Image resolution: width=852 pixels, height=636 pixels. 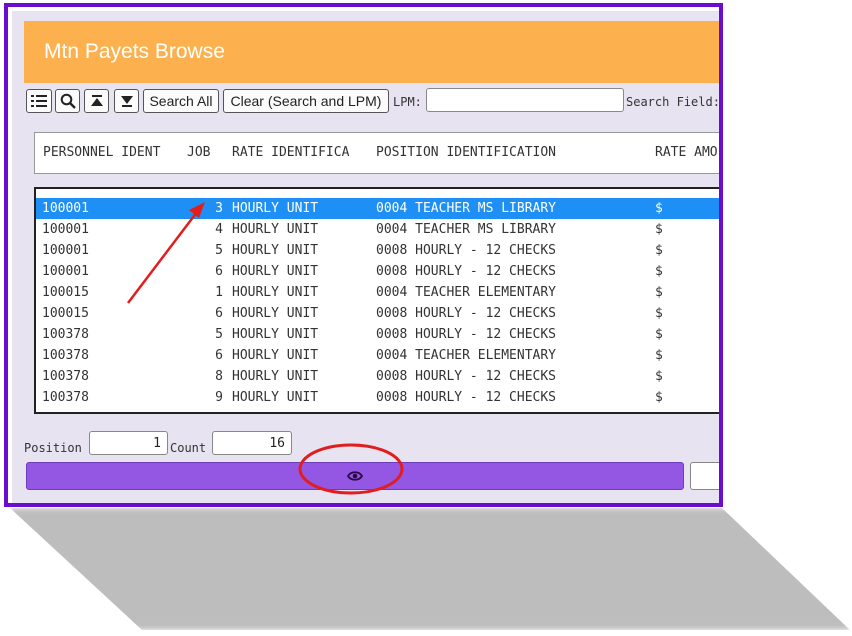 I want to click on last-record-icon, so click(x=126, y=101).